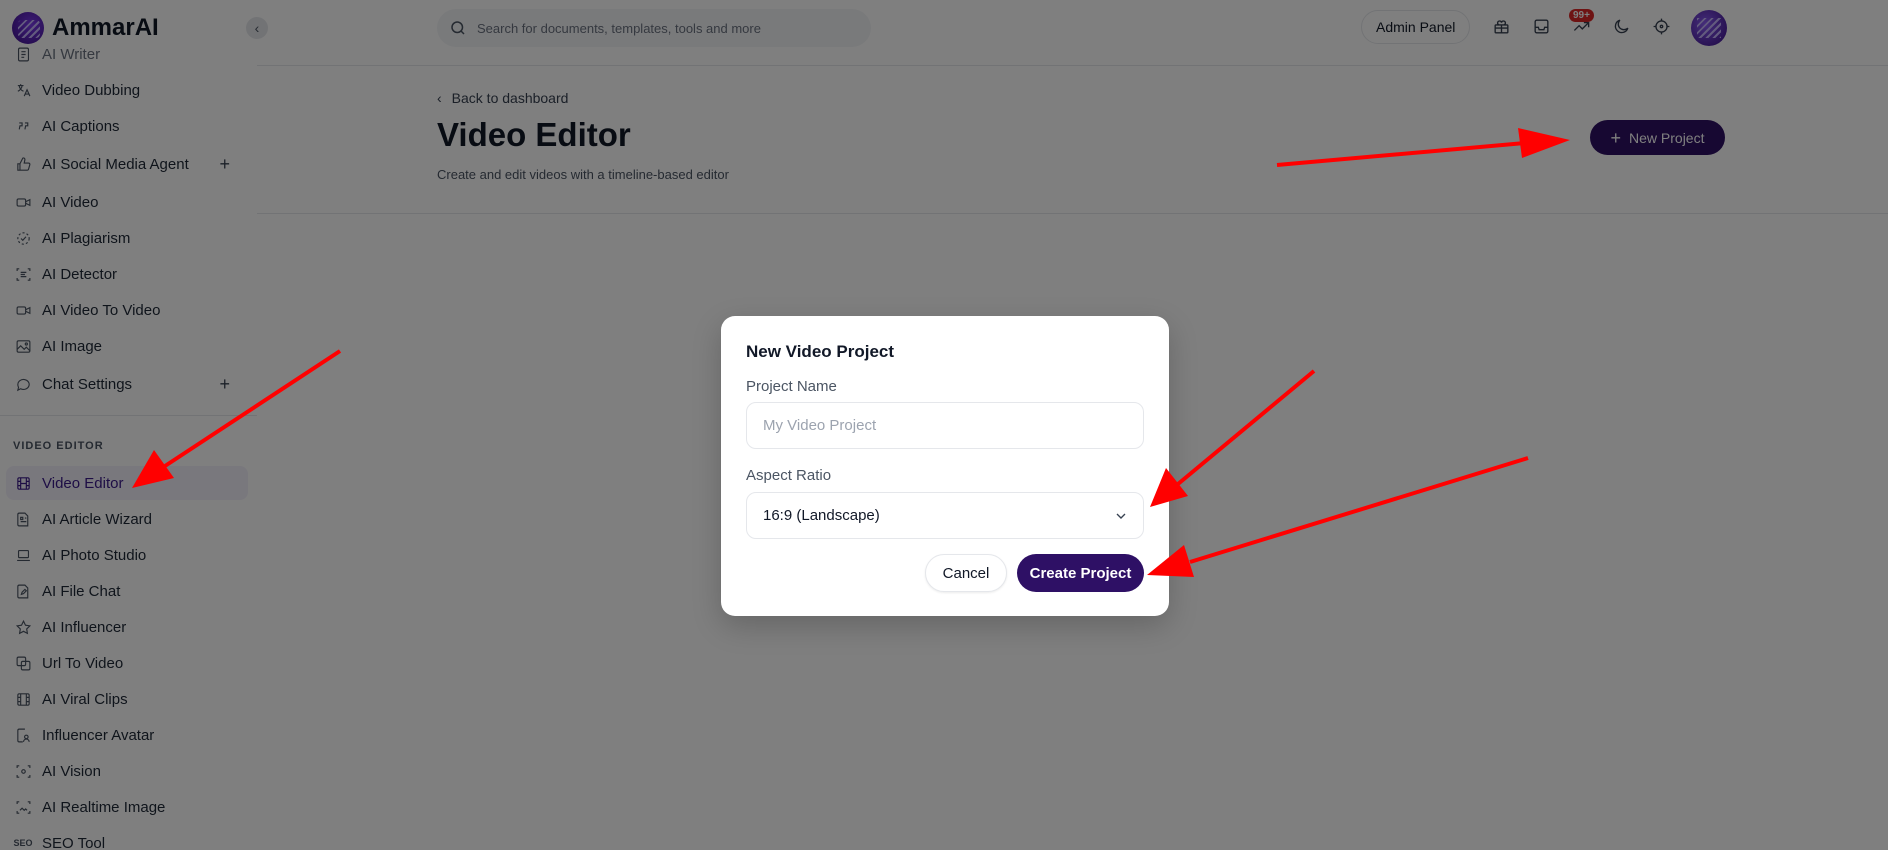 The height and width of the screenshot is (850, 1888). What do you see at coordinates (945, 425) in the screenshot?
I see `project-name-input: My Video Project` at bounding box center [945, 425].